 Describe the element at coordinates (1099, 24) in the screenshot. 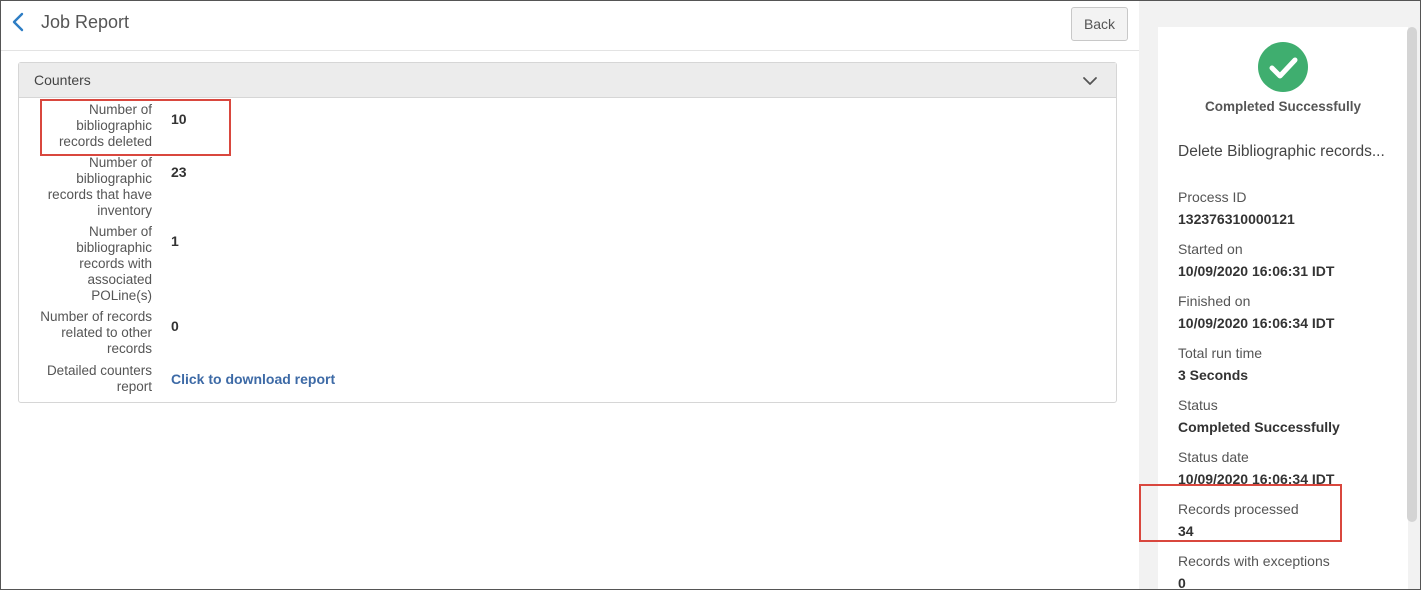

I see `back-button: Back` at that location.